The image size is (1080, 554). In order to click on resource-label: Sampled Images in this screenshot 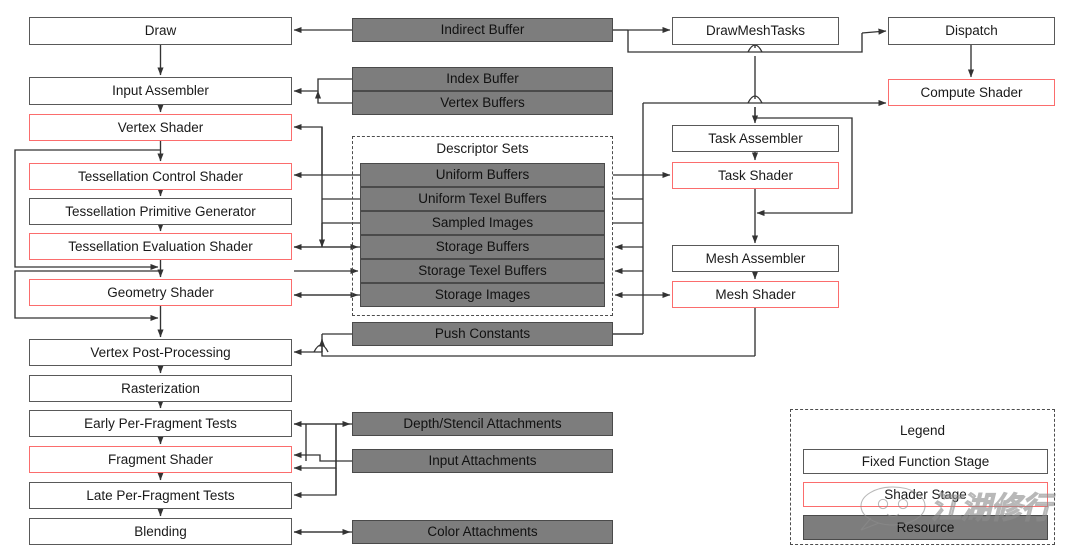, I will do `click(482, 223)`.